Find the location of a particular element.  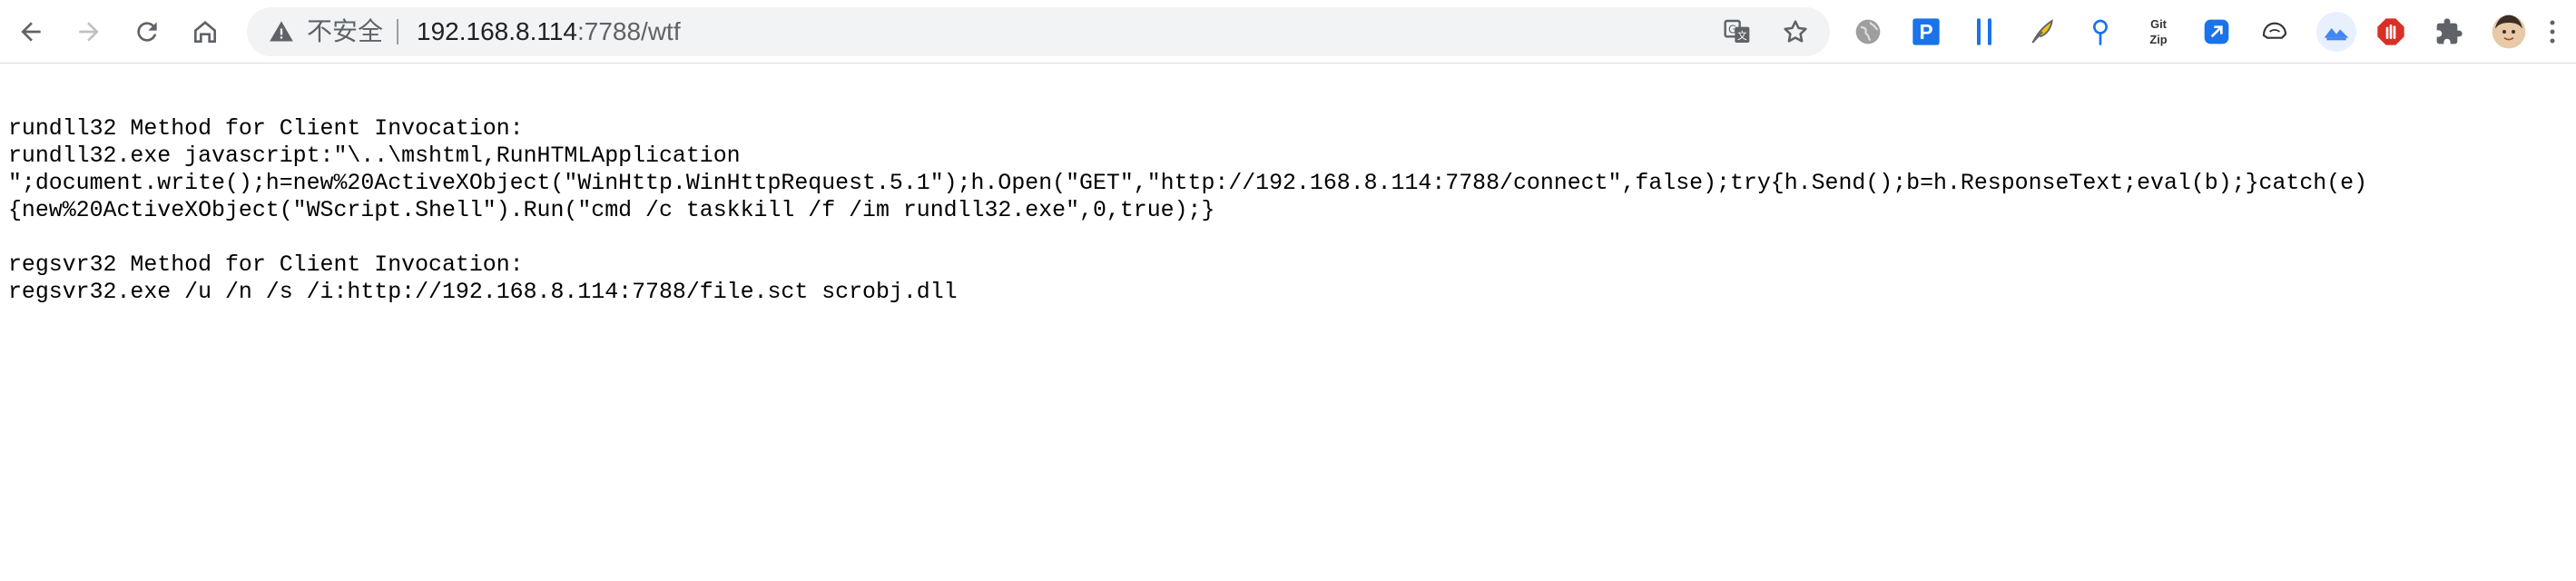

helmet-icon is located at coordinates (2274, 30).